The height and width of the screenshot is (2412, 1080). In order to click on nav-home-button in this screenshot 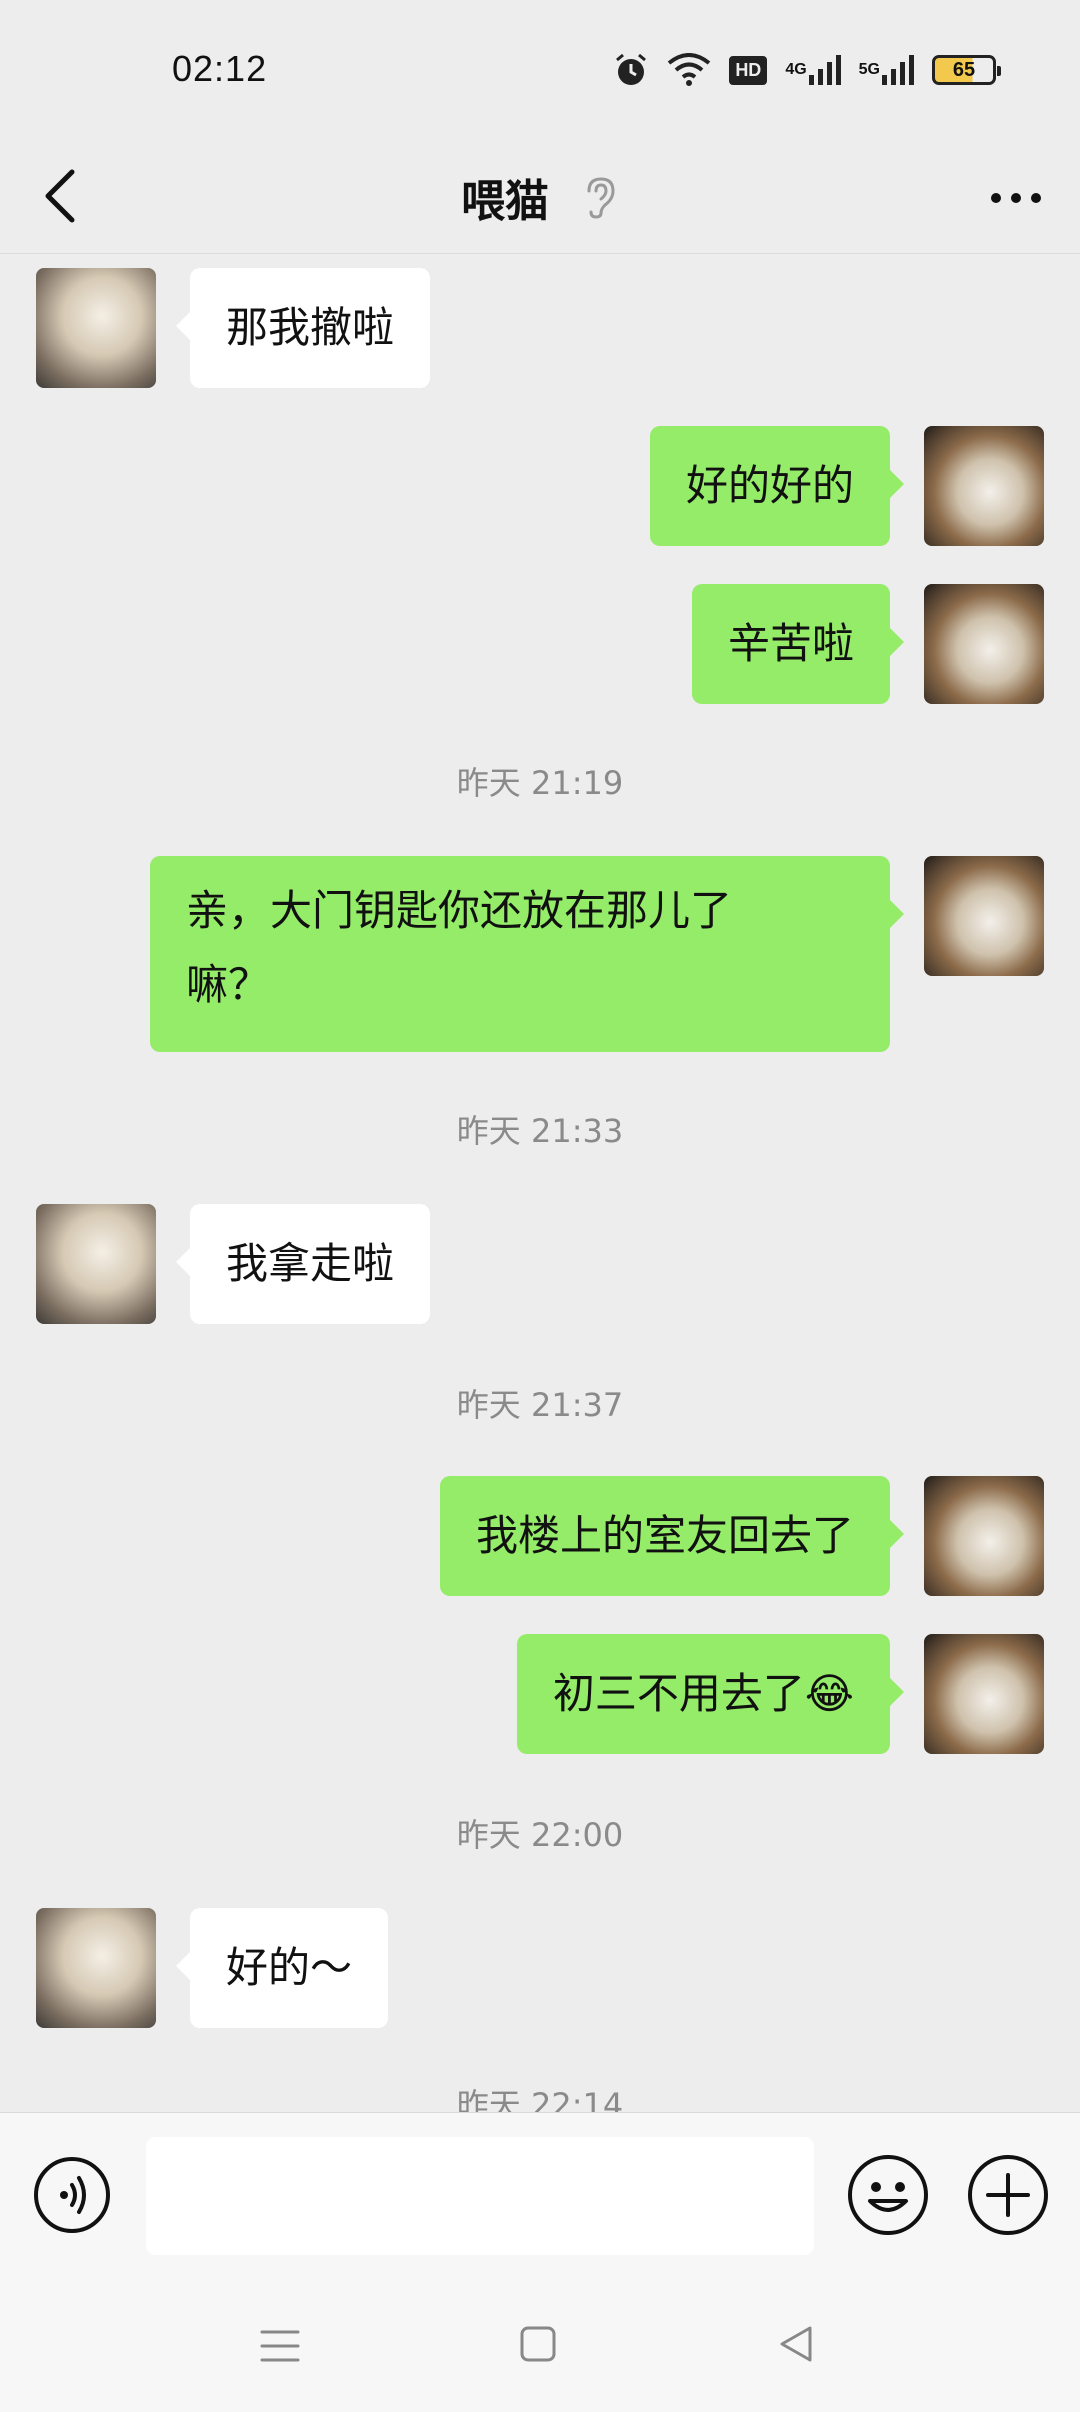, I will do `click(538, 2344)`.